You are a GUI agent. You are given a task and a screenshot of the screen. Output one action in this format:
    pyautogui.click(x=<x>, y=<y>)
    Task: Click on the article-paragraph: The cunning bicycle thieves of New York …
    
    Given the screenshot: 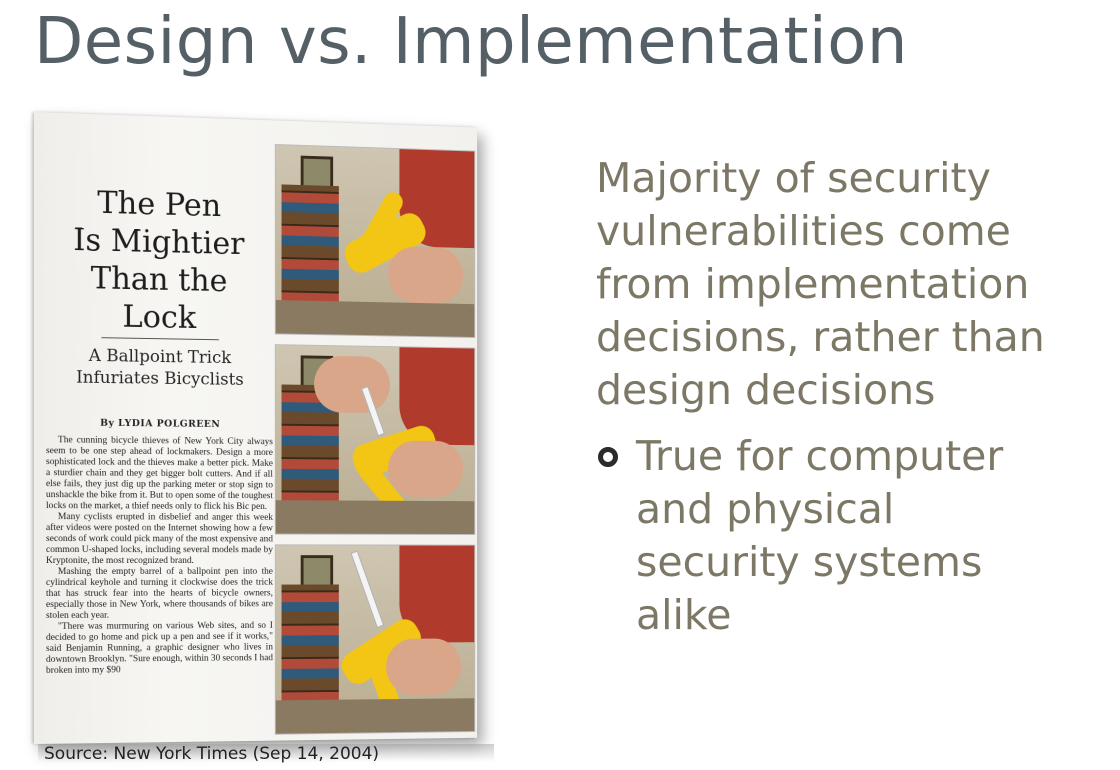 What is the action you would take?
    pyautogui.click(x=159, y=473)
    